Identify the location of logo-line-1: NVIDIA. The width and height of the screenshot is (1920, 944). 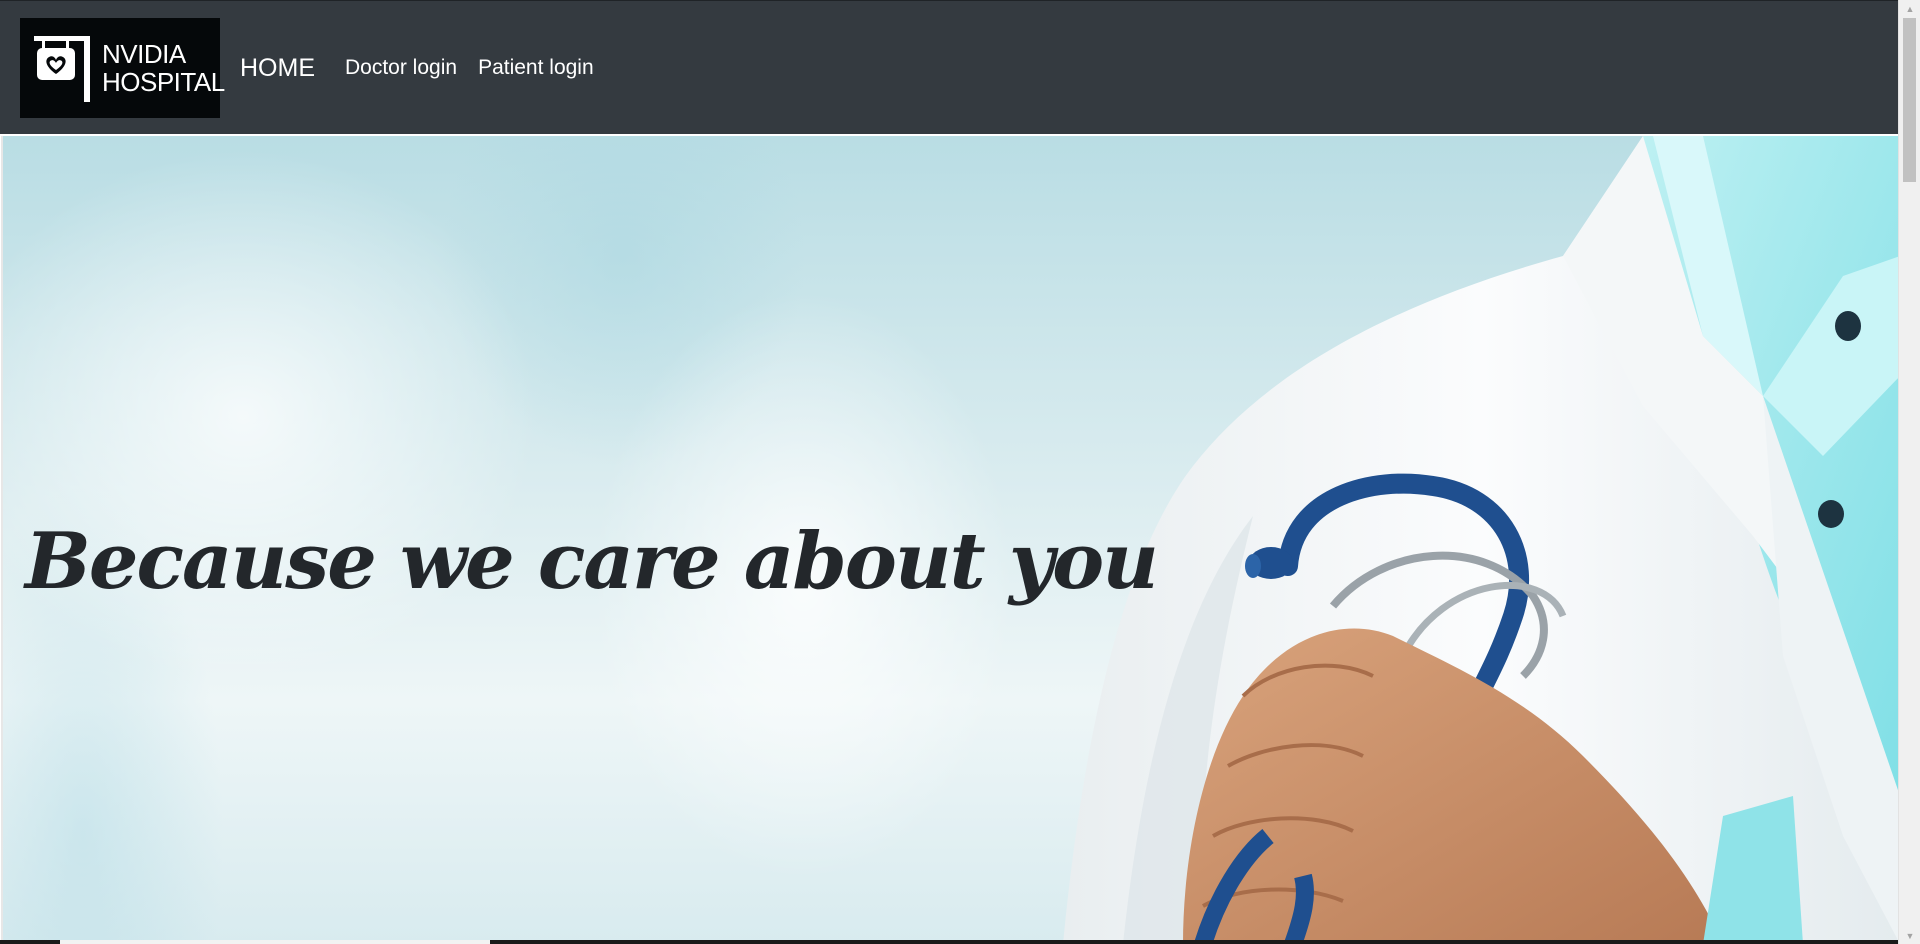
(144, 54).